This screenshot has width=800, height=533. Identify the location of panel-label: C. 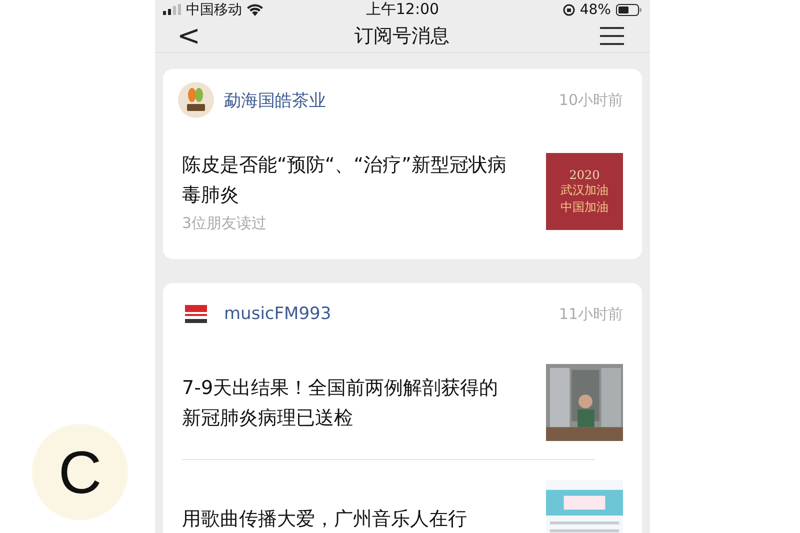
(80, 472).